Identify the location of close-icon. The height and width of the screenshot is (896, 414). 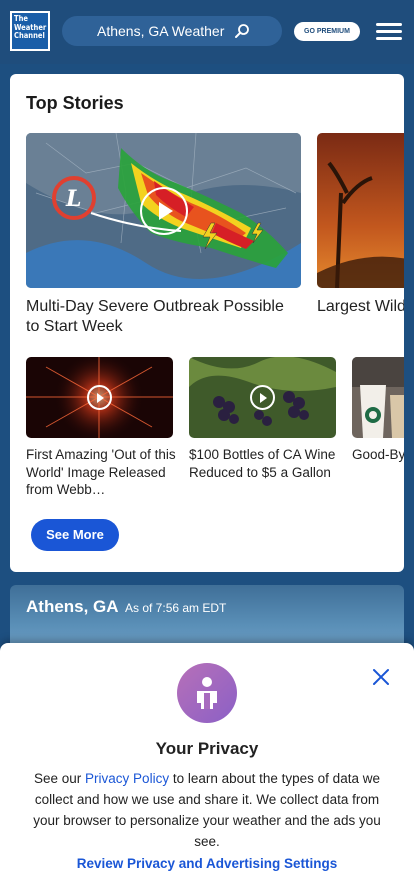
(381, 677).